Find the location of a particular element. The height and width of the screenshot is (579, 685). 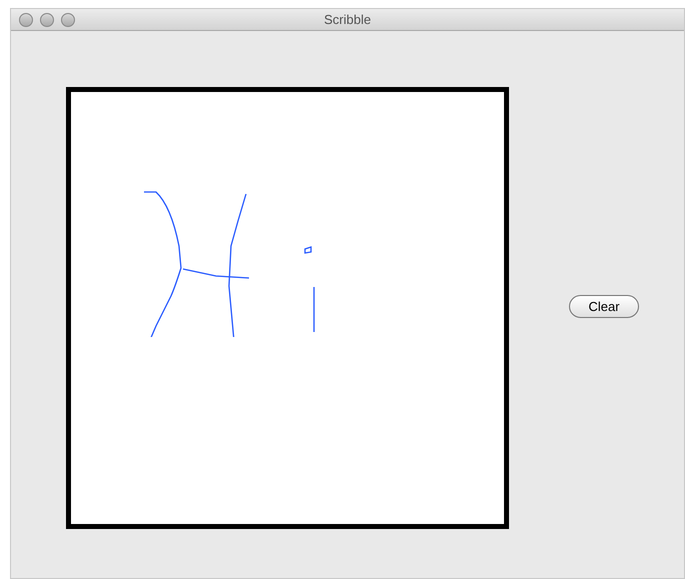

clear-button: Clear is located at coordinates (604, 306).